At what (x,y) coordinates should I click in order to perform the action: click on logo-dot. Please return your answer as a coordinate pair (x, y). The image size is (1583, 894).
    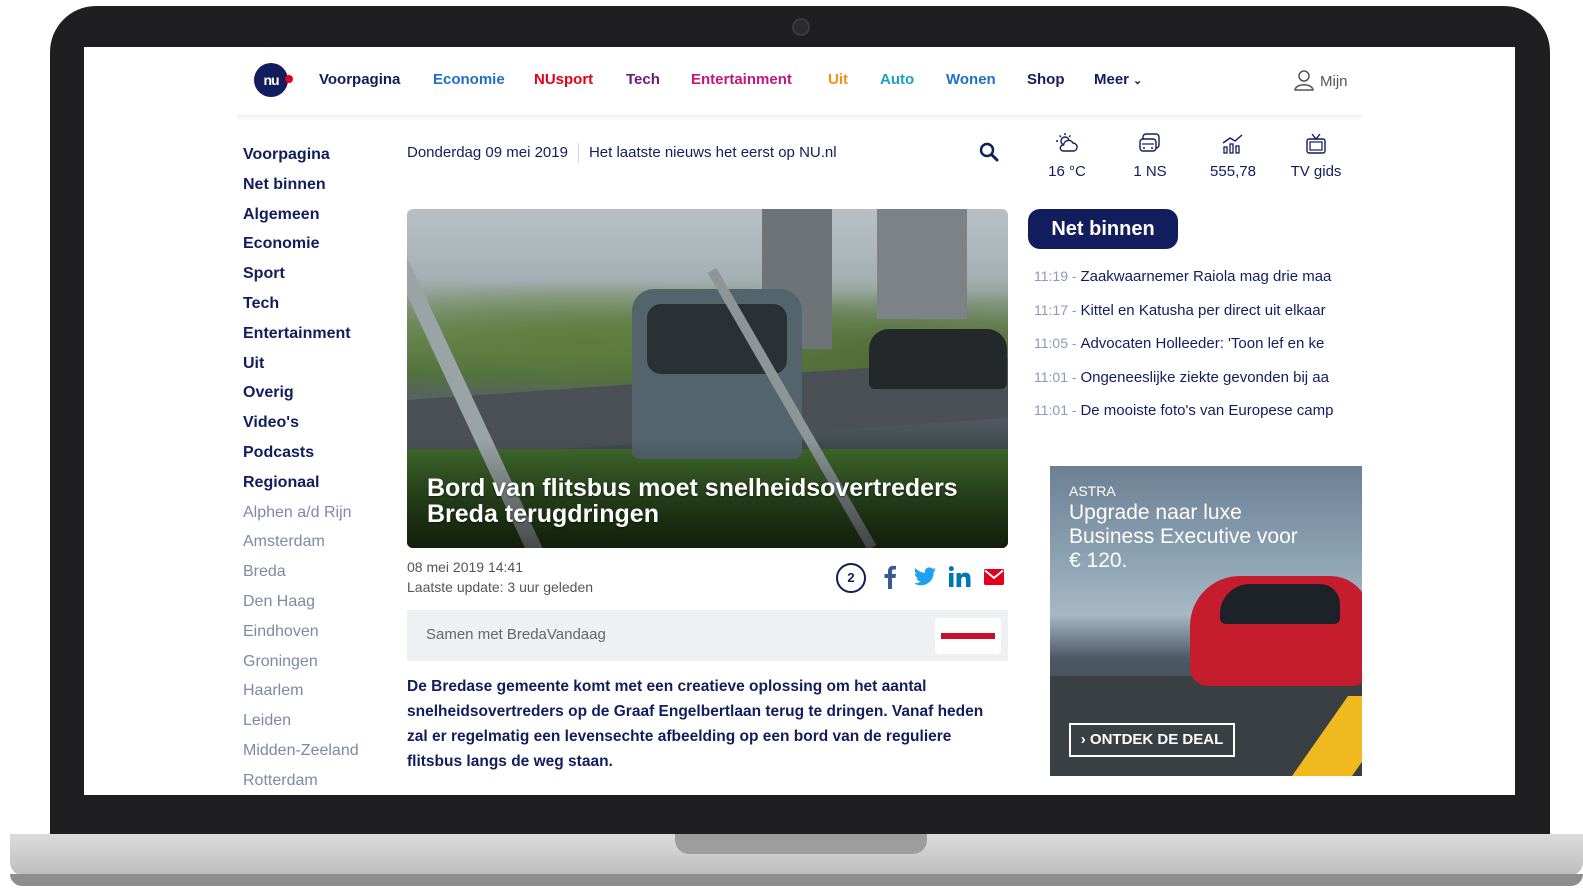
    Looking at the image, I should click on (289, 79).